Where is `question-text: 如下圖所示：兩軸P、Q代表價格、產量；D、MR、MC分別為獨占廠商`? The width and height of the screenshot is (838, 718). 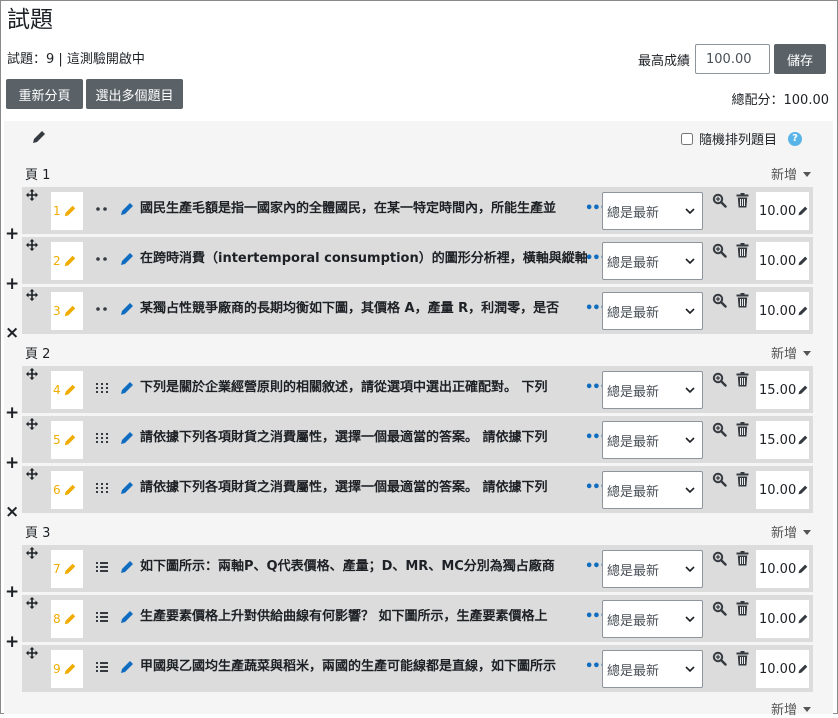 question-text: 如下圖所示：兩軸P、Q代表價格、產量；D、MR、MC分別為獨占廠商 is located at coordinates (363, 567).